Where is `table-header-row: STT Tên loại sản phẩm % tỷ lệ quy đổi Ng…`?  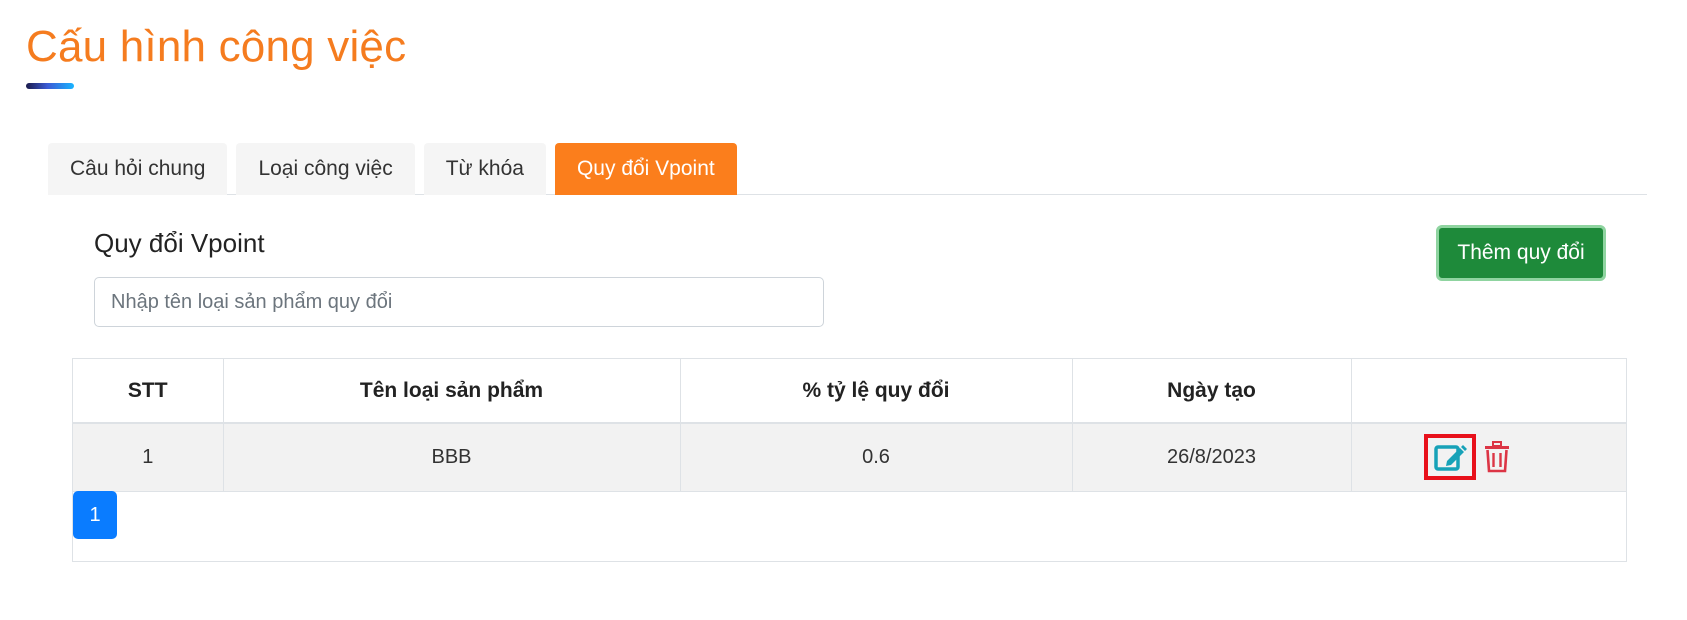
table-header-row: STT Tên loại sản phẩm % tỷ lệ quy đổi Ng… is located at coordinates (849, 391).